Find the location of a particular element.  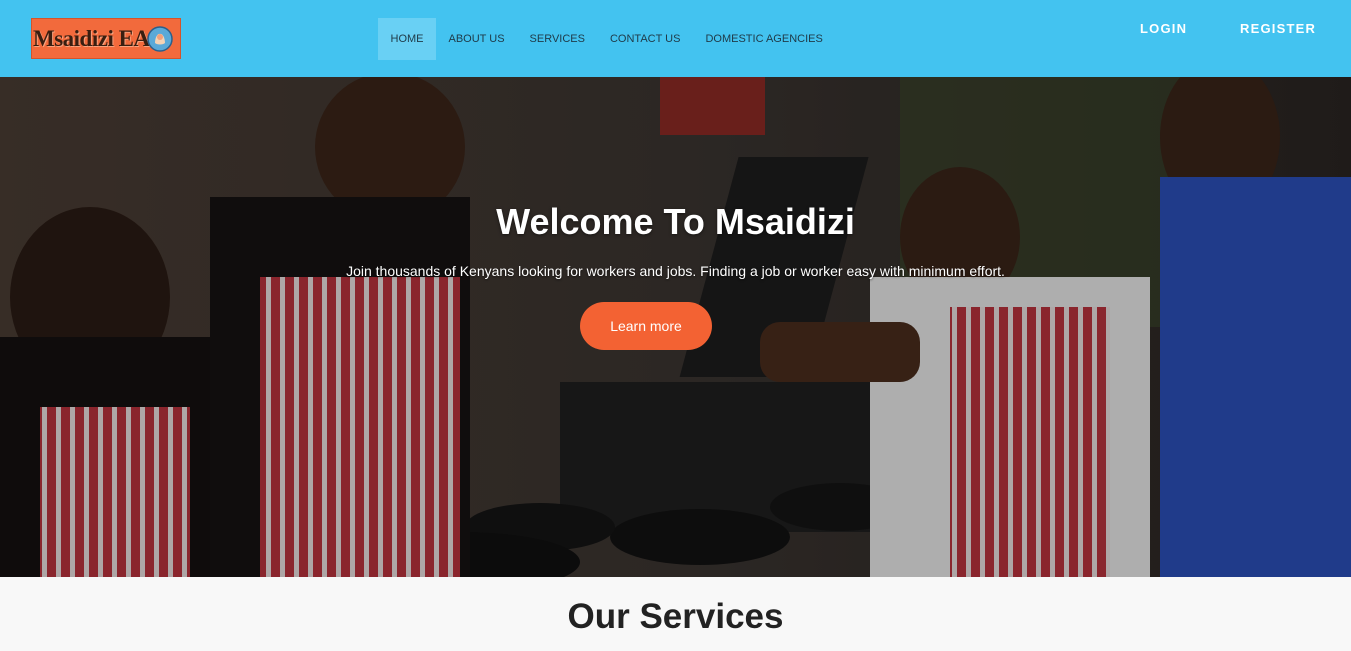

baby-hands-icon is located at coordinates (160, 39).